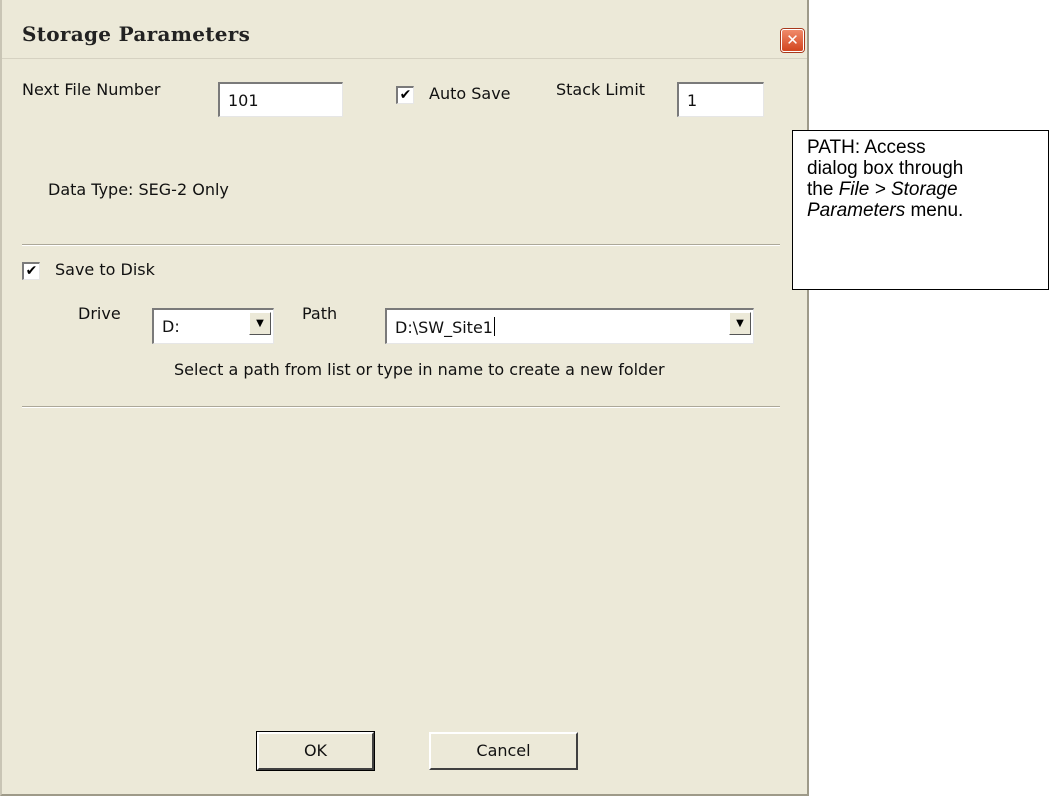 This screenshot has height=798, width=1049. Describe the element at coordinates (91, 89) in the screenshot. I see `next-file-number-label: Next File Number` at that location.